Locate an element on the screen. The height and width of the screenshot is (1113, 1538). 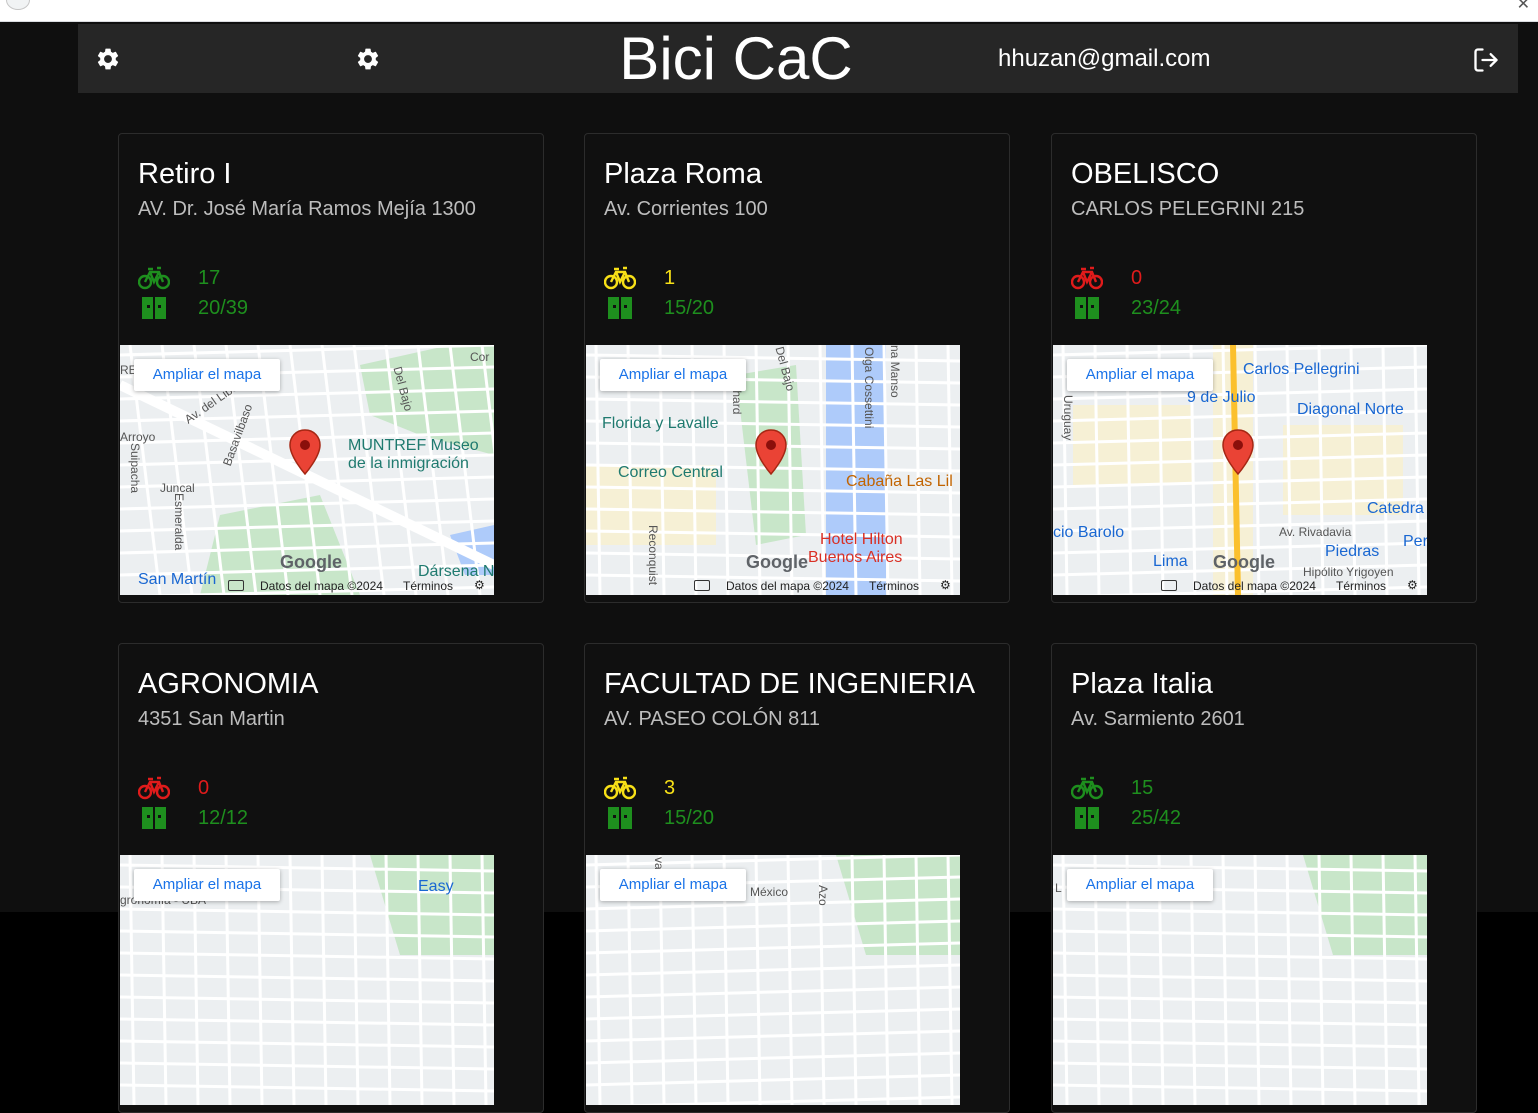
map-label: Cabaña Las Lil is located at coordinates (899, 481).